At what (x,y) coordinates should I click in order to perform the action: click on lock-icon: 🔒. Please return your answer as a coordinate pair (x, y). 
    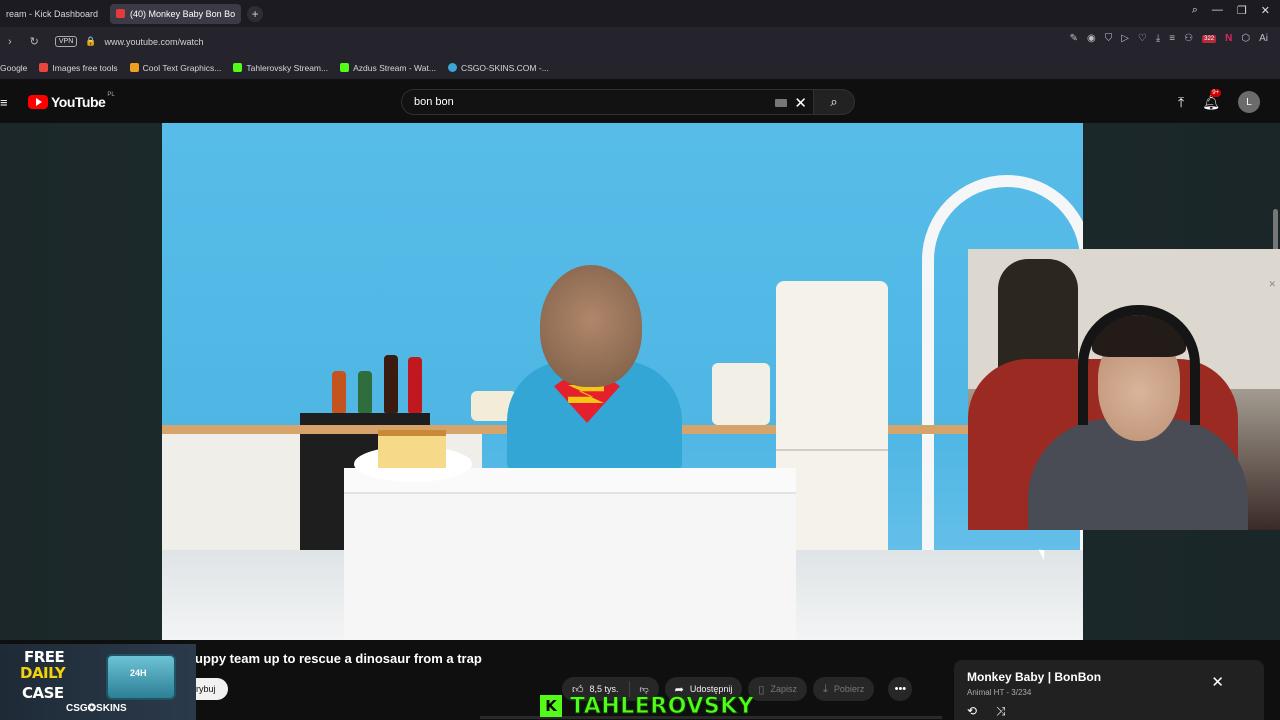
    Looking at the image, I should click on (91, 41).